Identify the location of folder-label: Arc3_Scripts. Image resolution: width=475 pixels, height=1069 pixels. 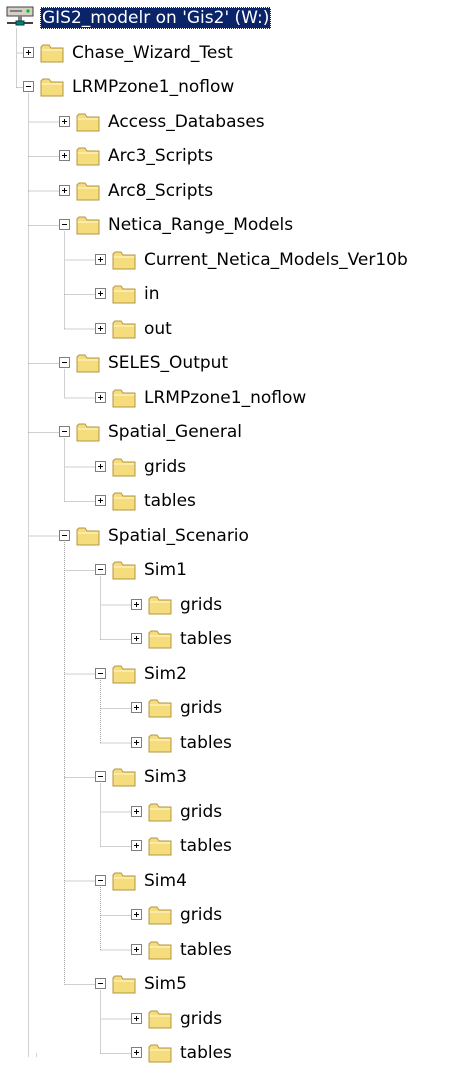
(160, 156).